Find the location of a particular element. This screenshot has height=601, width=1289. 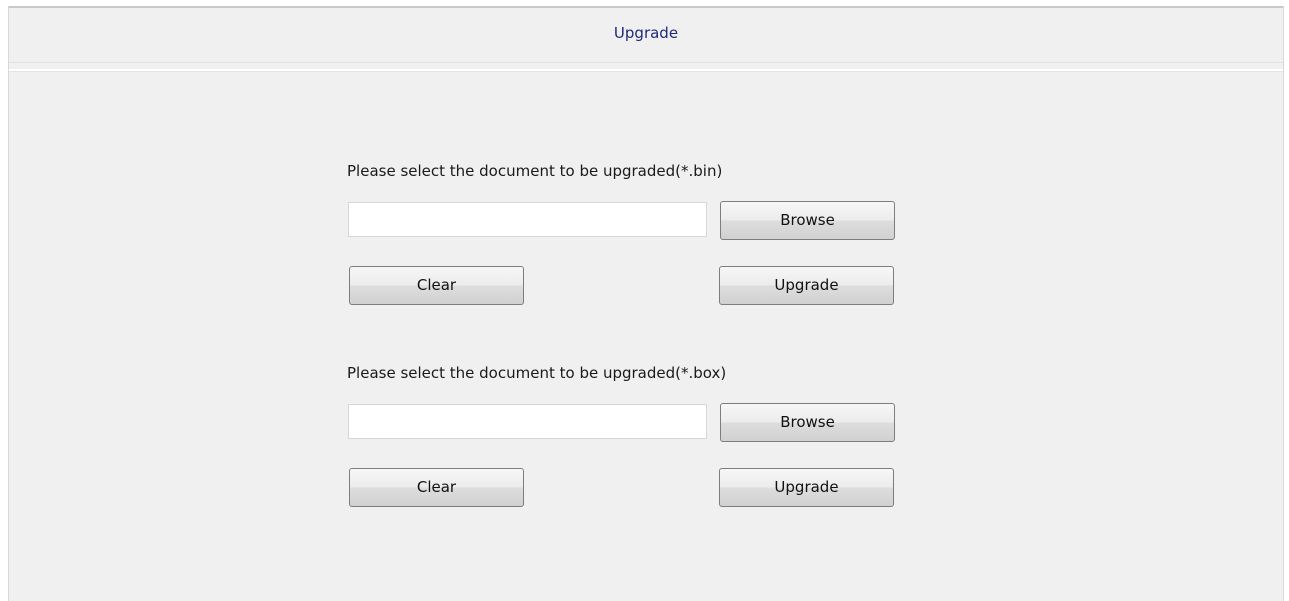

bin-browse-button: Browse is located at coordinates (807, 220).